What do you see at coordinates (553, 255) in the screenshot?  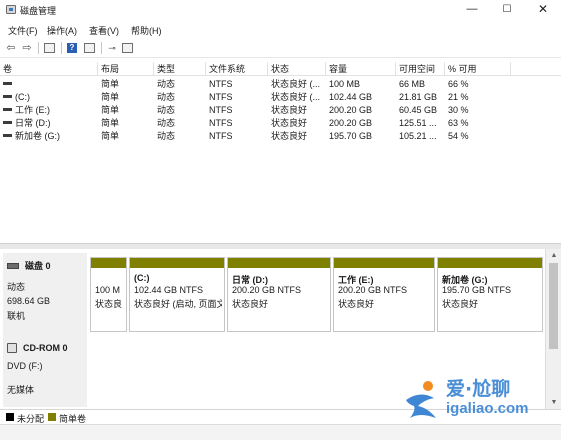 I see `scroll-up-icon: ▲` at bounding box center [553, 255].